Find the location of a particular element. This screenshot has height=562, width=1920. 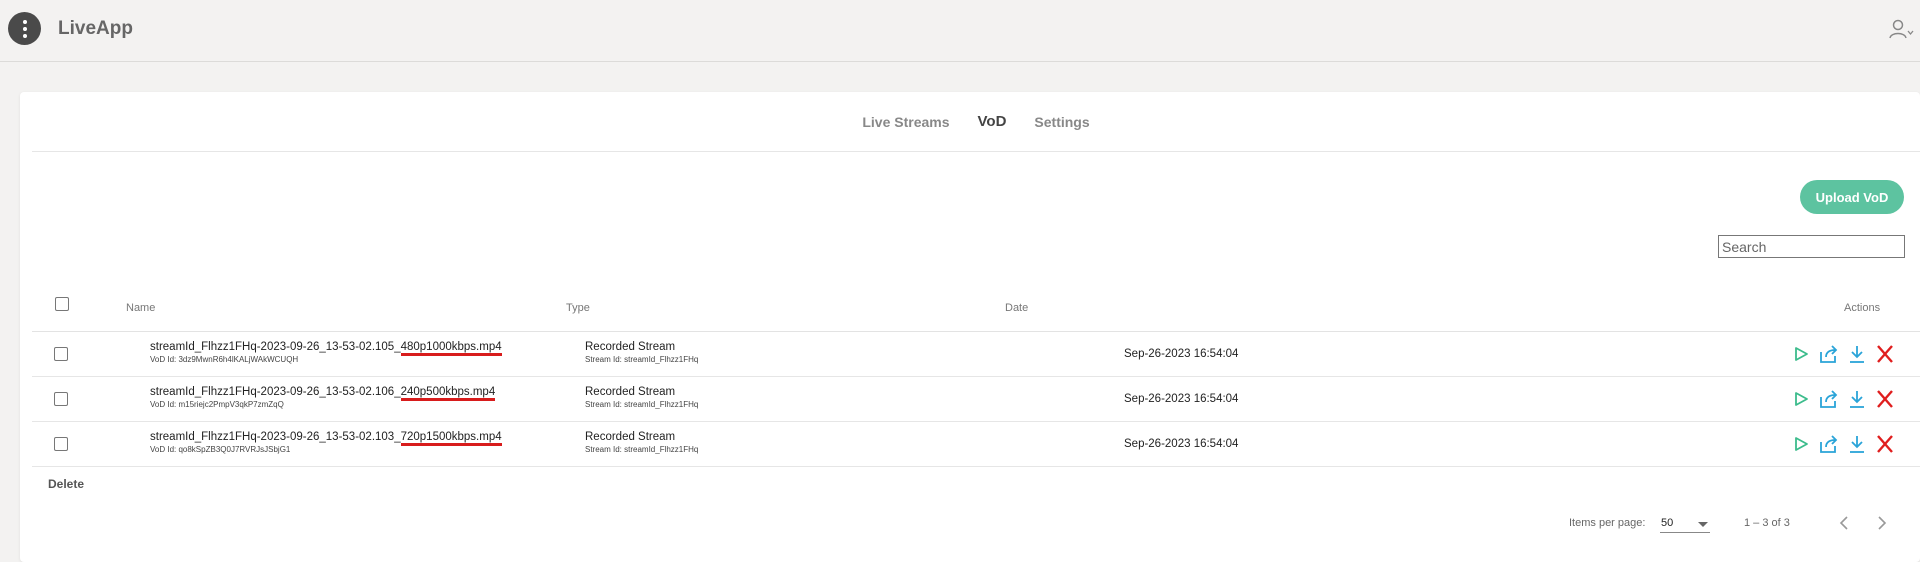

tab-live-streams: Live Streams is located at coordinates (905, 122).